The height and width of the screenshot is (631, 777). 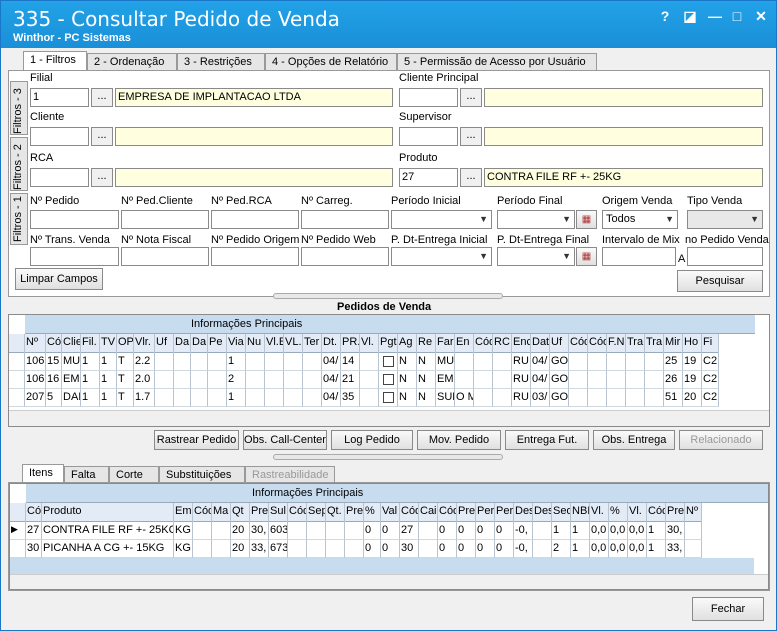 What do you see at coordinates (536, 256) in the screenshot?
I see `dt-entrega-final-select: ▼` at bounding box center [536, 256].